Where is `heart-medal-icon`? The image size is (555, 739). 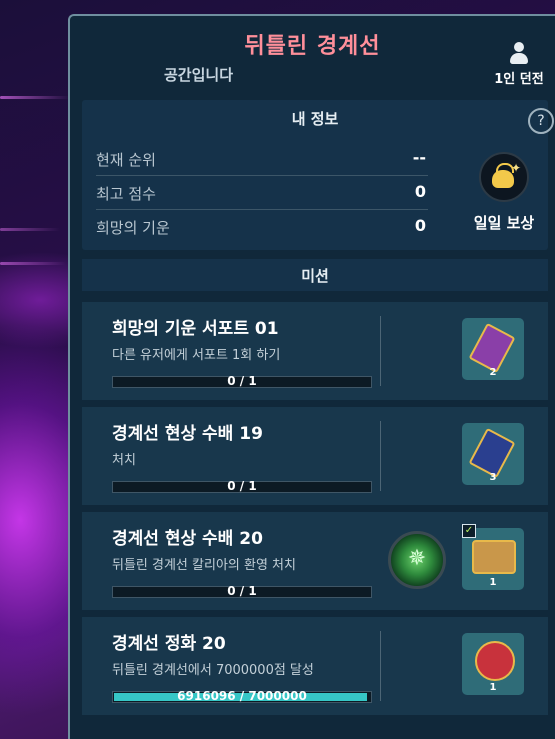 heart-medal-icon is located at coordinates (495, 661).